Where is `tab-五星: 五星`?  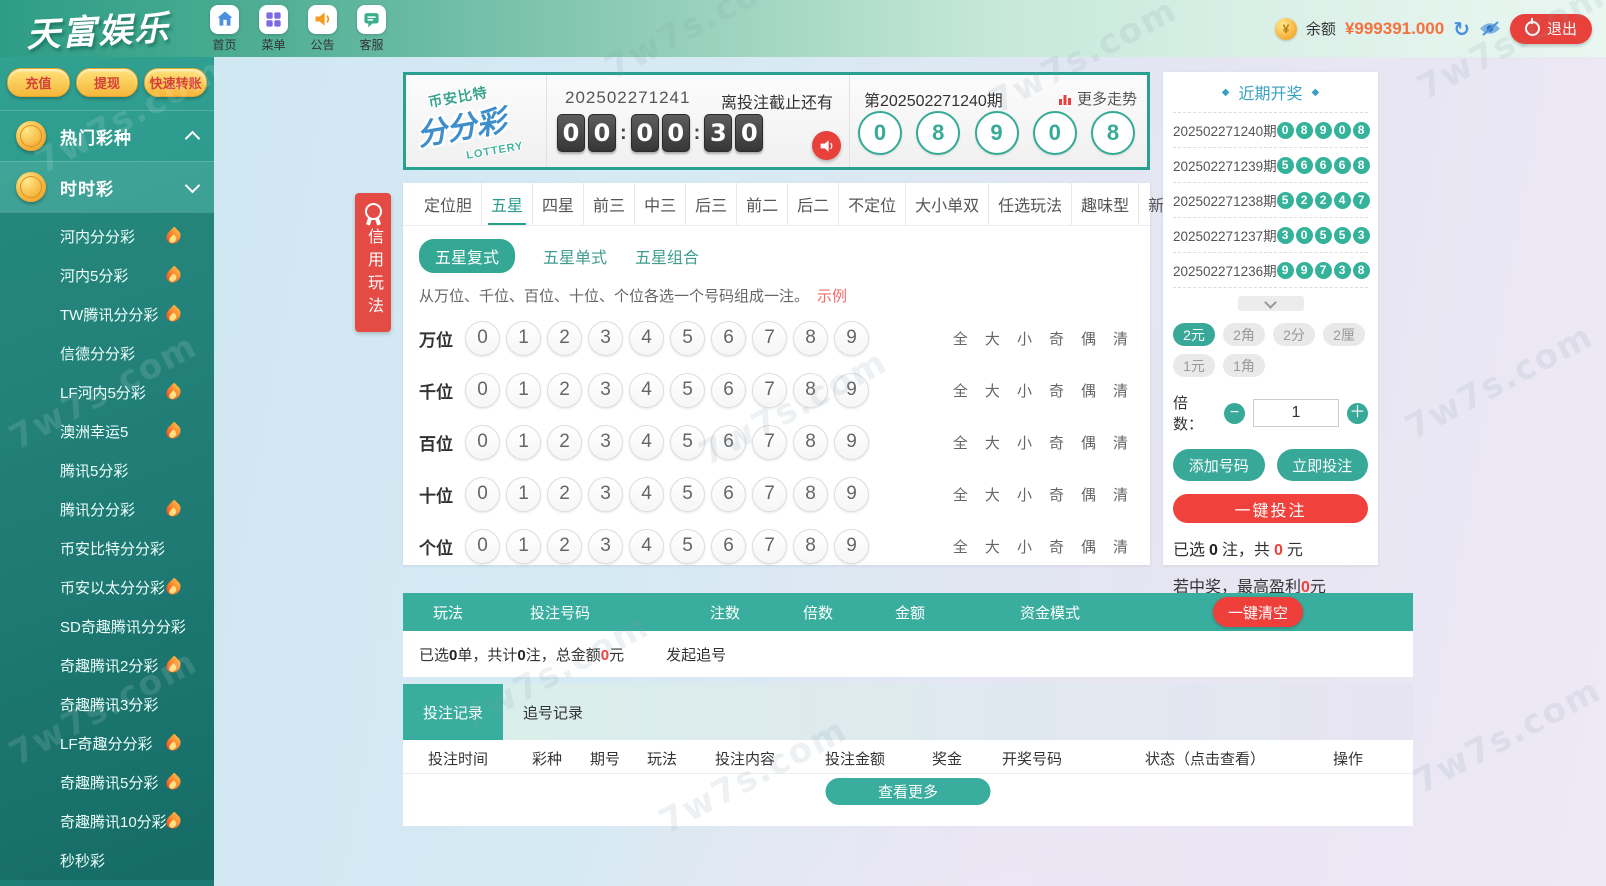 tab-五星: 五星 is located at coordinates (508, 204).